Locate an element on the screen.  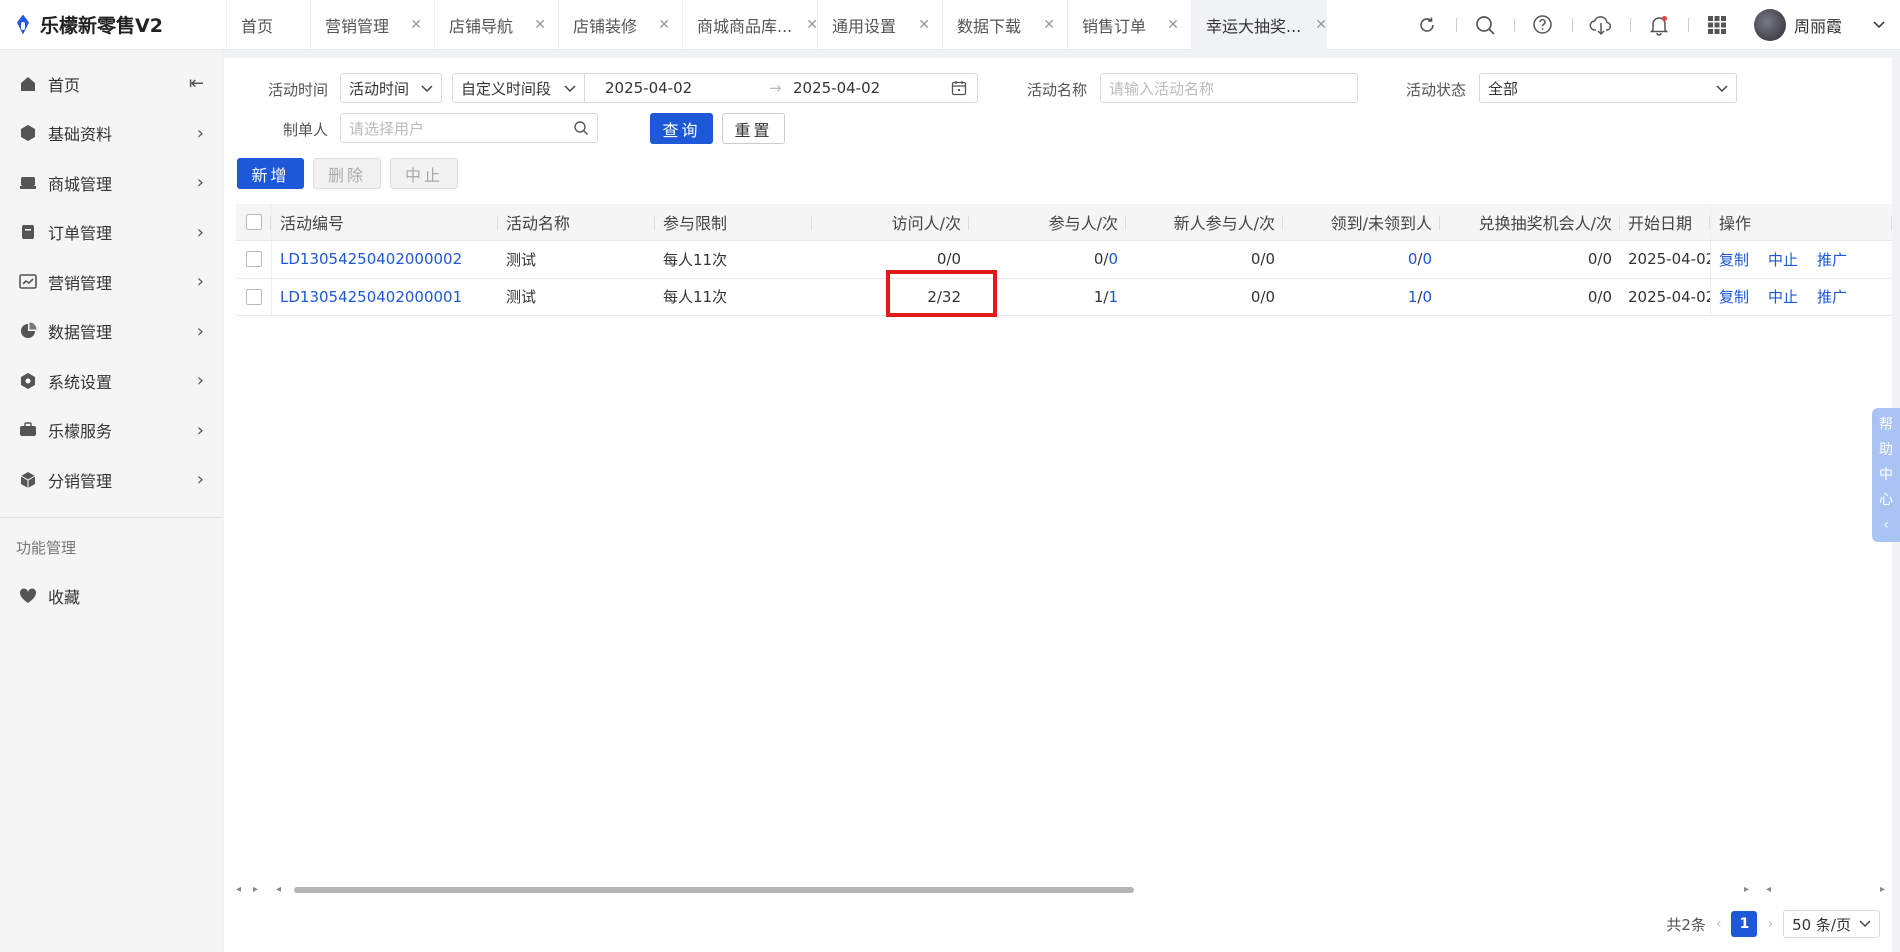
delete-button: 删除 is located at coordinates (347, 173).